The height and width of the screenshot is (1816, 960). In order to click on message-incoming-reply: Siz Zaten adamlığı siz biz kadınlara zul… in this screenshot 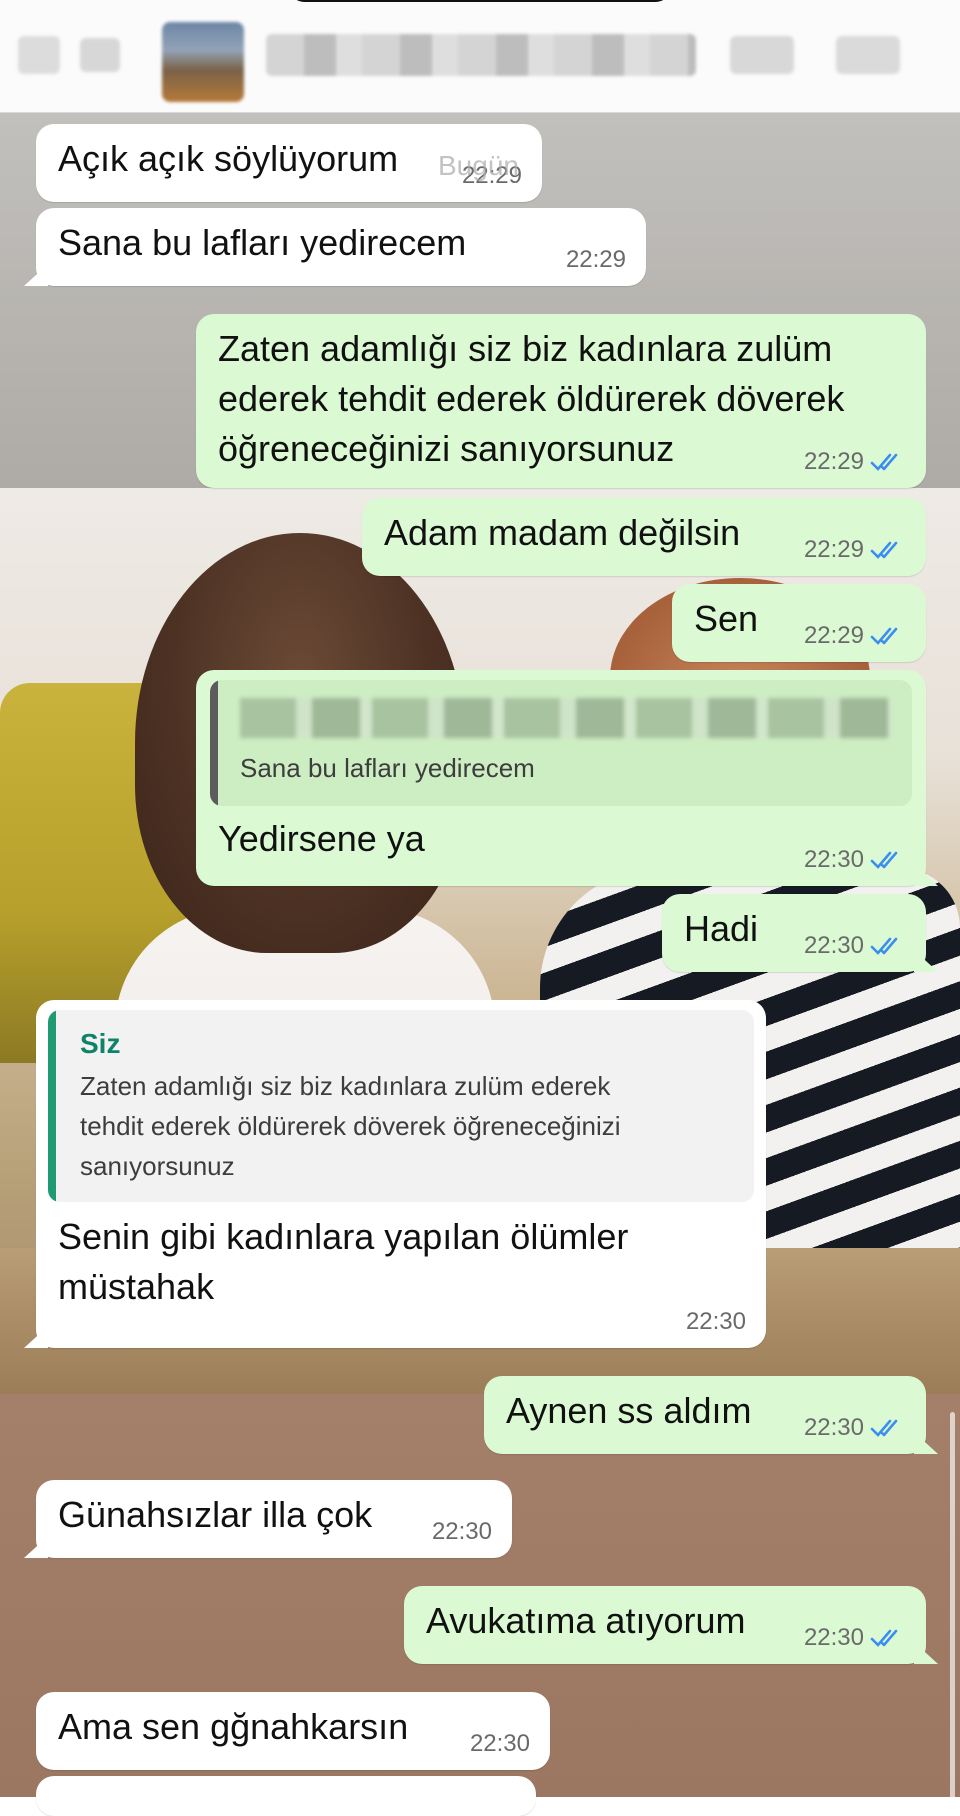, I will do `click(395, 1174)`.